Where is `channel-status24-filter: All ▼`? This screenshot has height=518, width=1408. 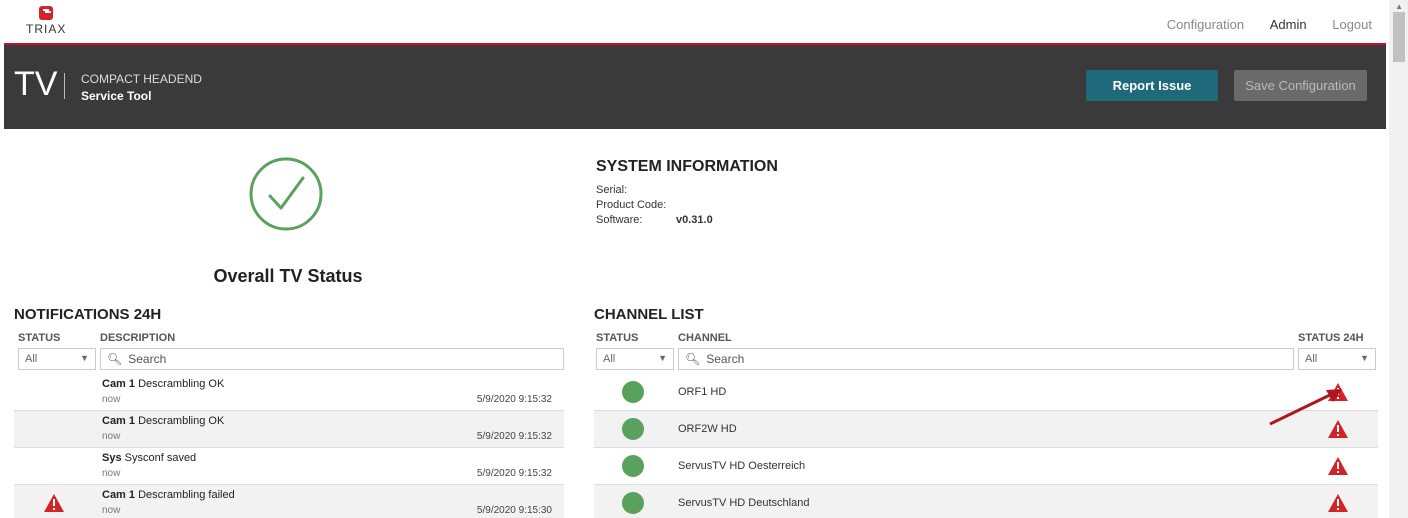
channel-status24-filter: All ▼ is located at coordinates (1337, 359).